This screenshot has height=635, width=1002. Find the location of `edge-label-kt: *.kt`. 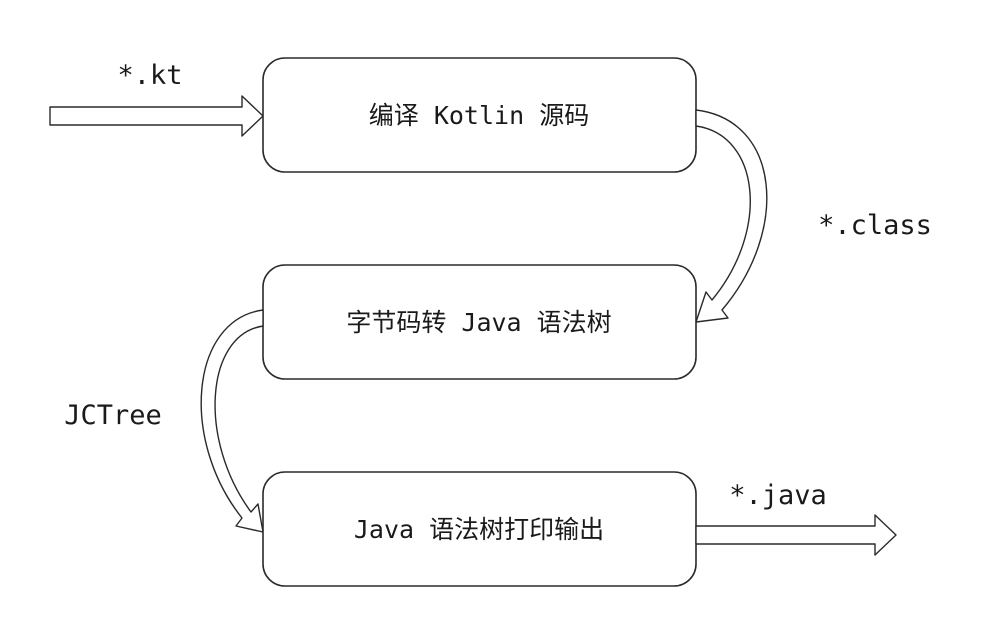

edge-label-kt: *.kt is located at coordinates (149, 75).